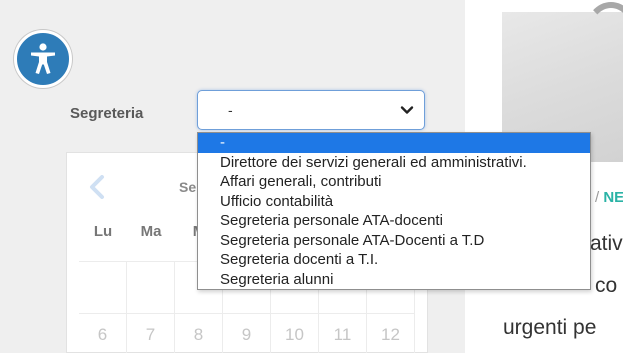  Describe the element at coordinates (550, 327) in the screenshot. I see `article-text-line: urgenti pe` at that location.